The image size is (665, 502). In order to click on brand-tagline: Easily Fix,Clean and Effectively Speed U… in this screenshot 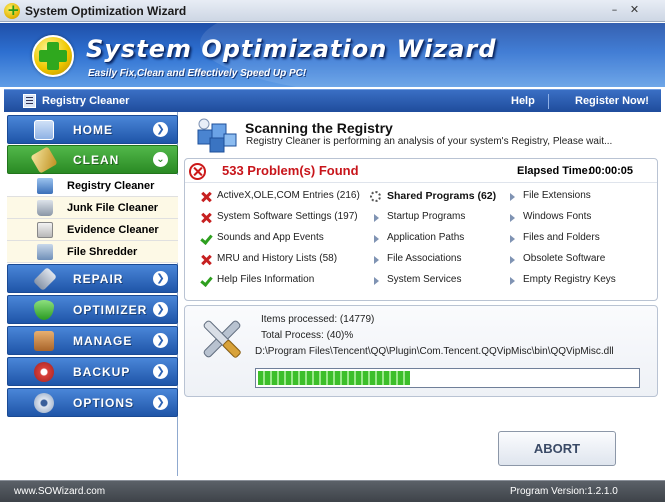, I will do `click(197, 73)`.